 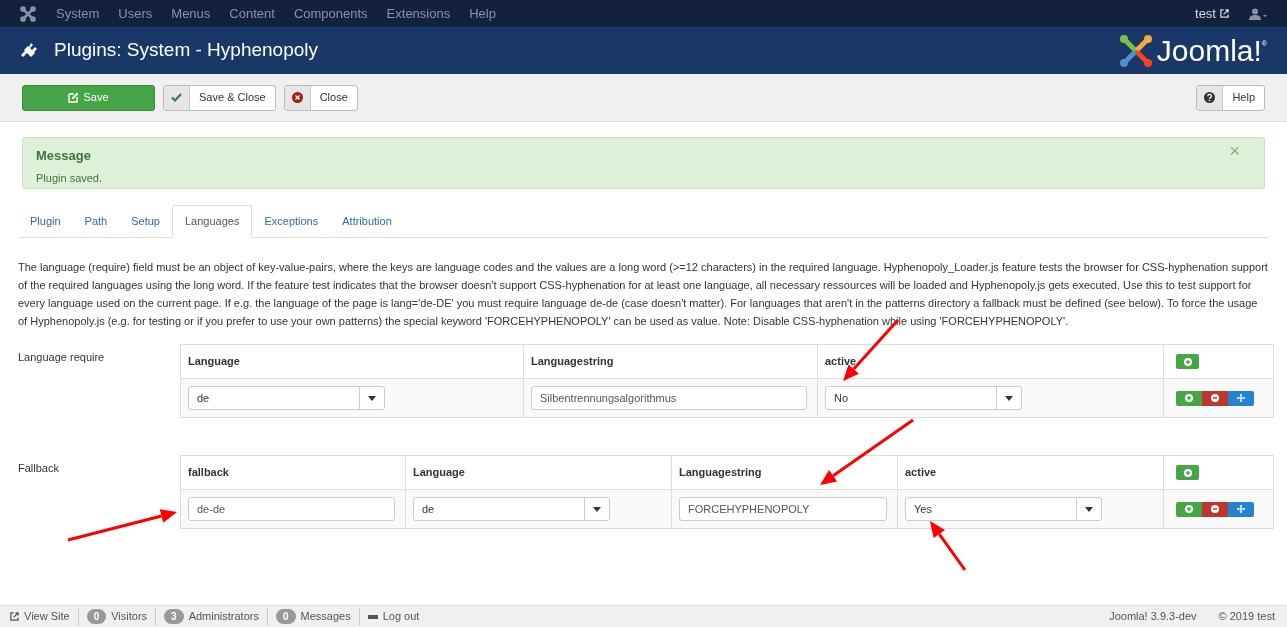 What do you see at coordinates (1246, 617) in the screenshot?
I see `copyright-text: © 2019 test` at bounding box center [1246, 617].